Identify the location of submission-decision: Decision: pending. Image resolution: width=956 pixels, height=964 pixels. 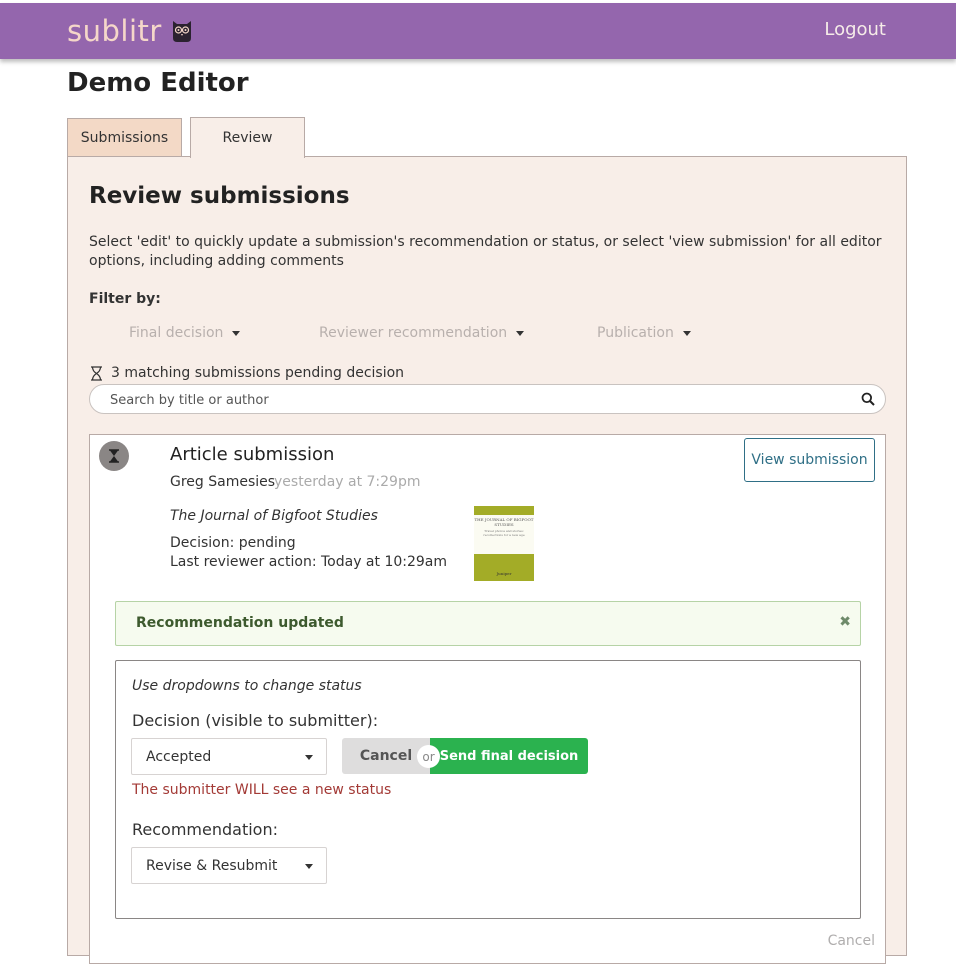
(233, 543).